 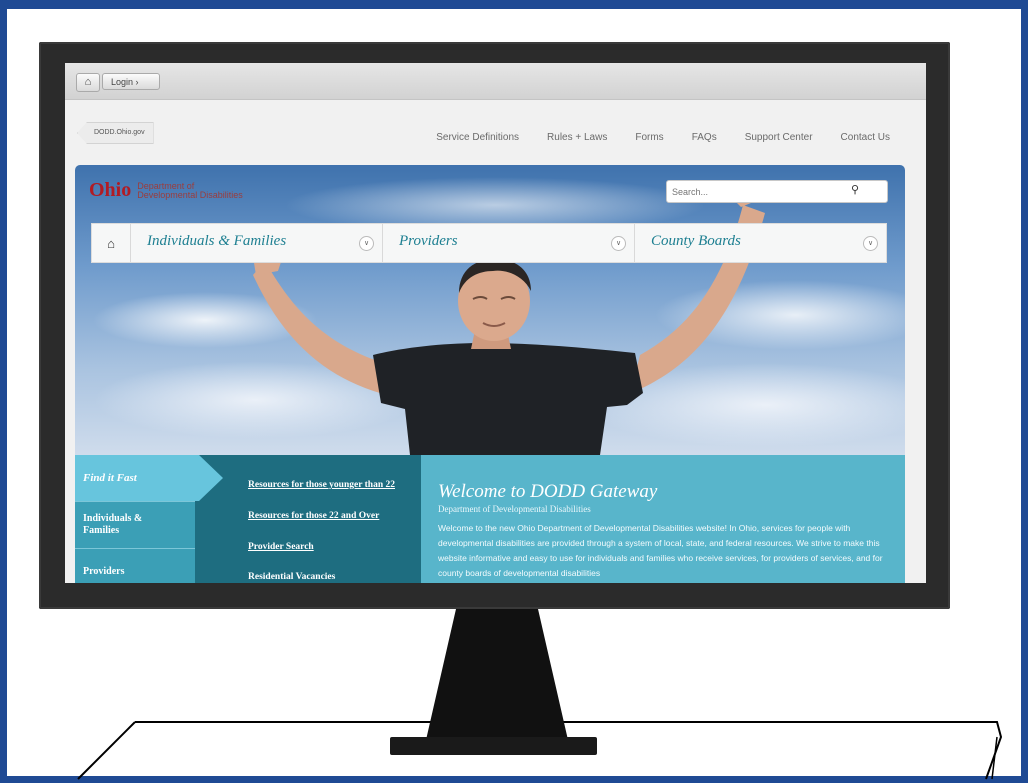 I want to click on nav-individuals-families: Individuals & Families ∨, so click(x=257, y=243).